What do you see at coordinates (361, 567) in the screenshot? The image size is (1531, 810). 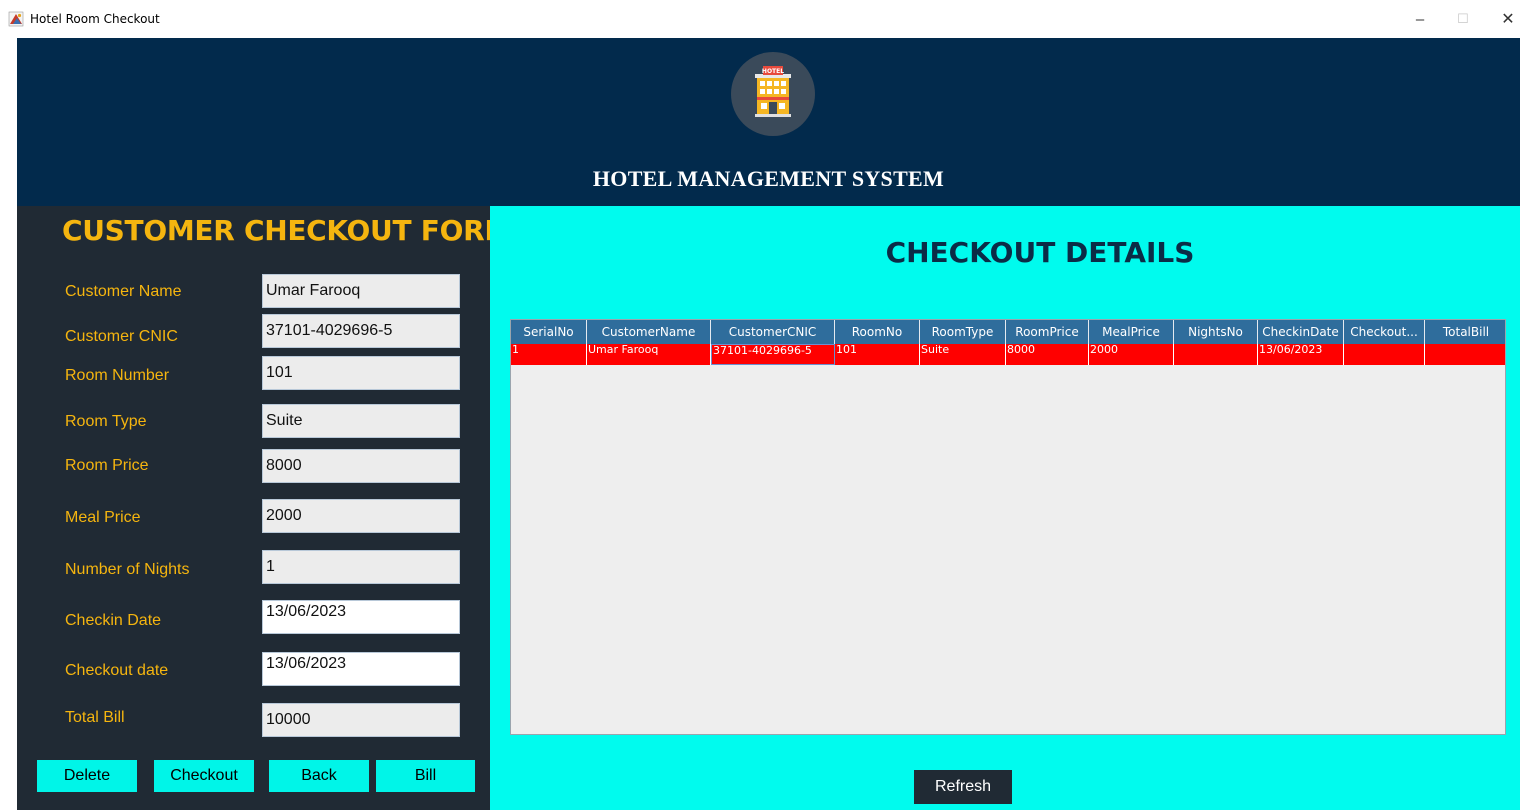 I see `number-of-nights-field: 1` at bounding box center [361, 567].